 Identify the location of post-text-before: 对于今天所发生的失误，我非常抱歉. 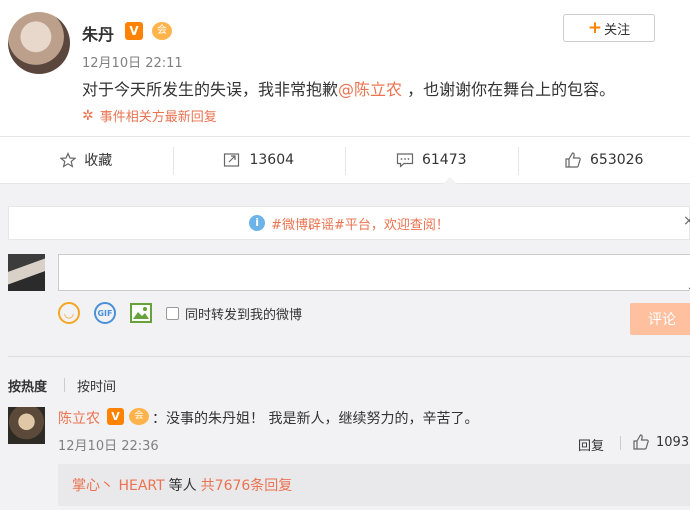
(210, 89).